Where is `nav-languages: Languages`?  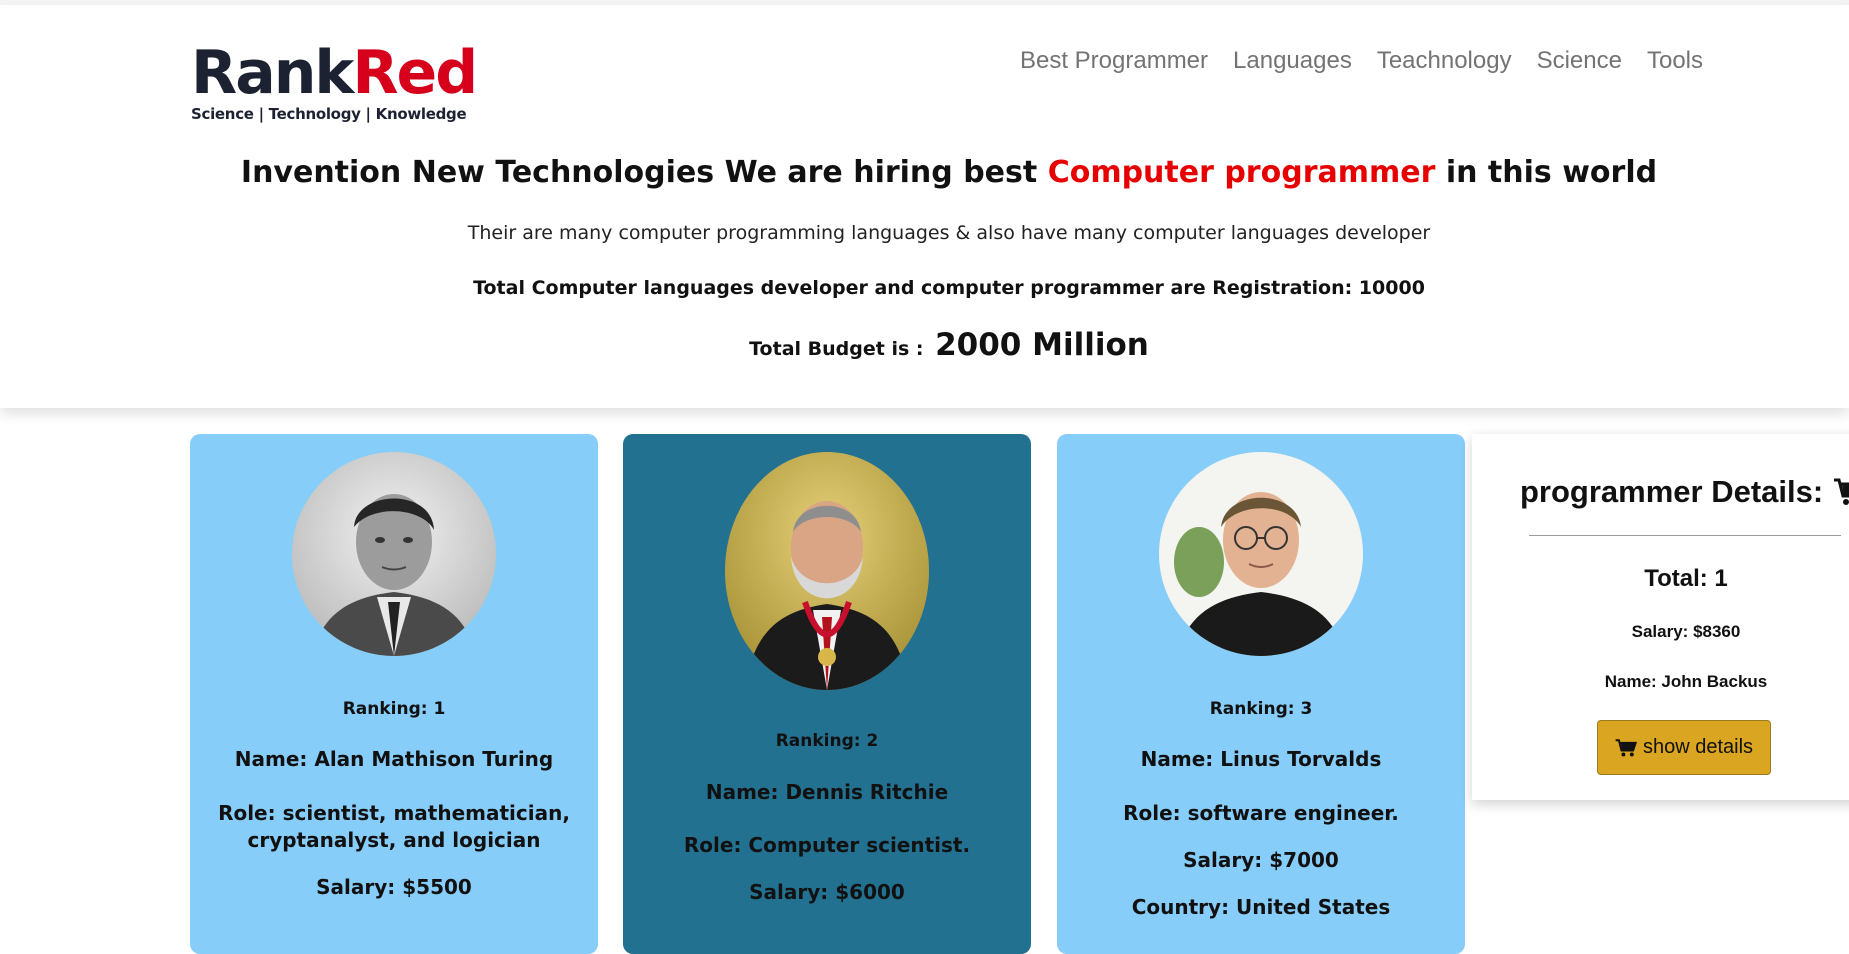
nav-languages: Languages is located at coordinates (1292, 61).